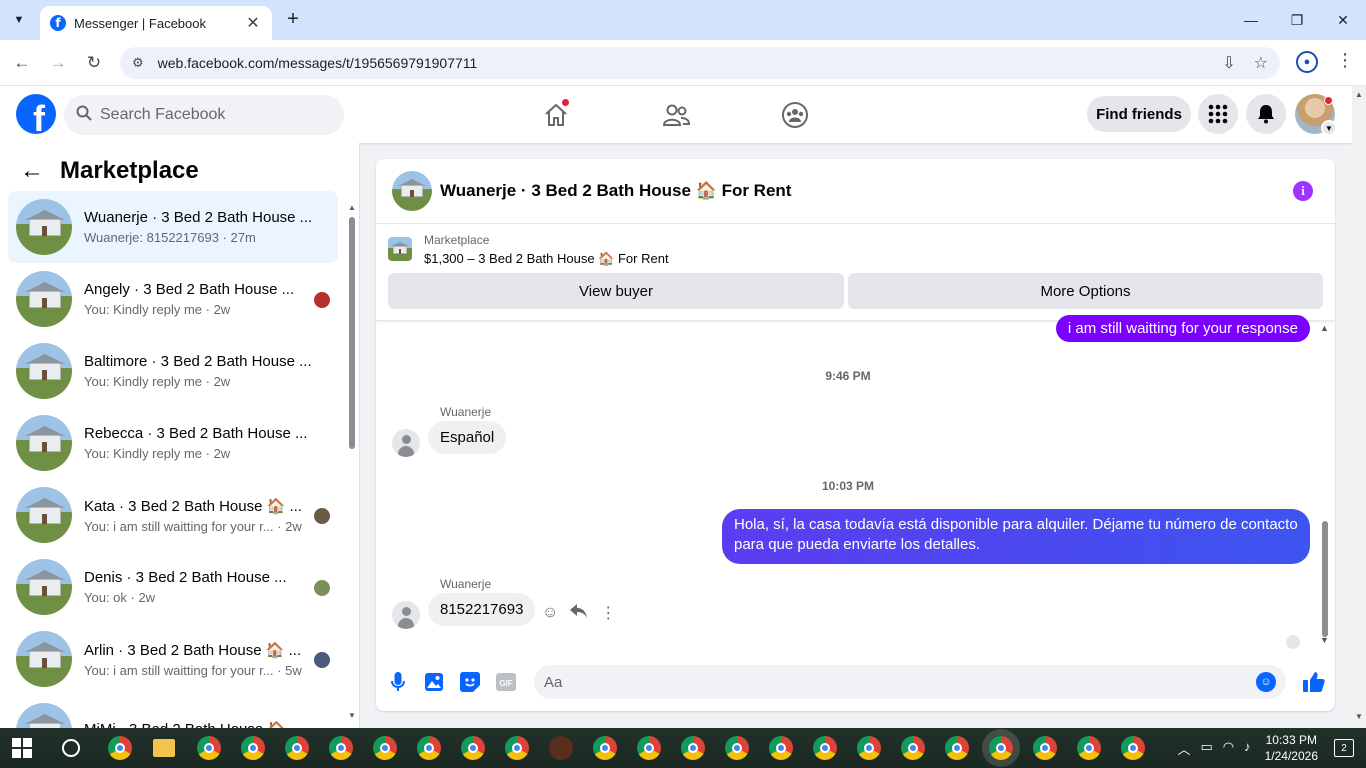 The height and width of the screenshot is (768, 1366). Describe the element at coordinates (164, 748) in the screenshot. I see `file-explorer-icon` at that location.